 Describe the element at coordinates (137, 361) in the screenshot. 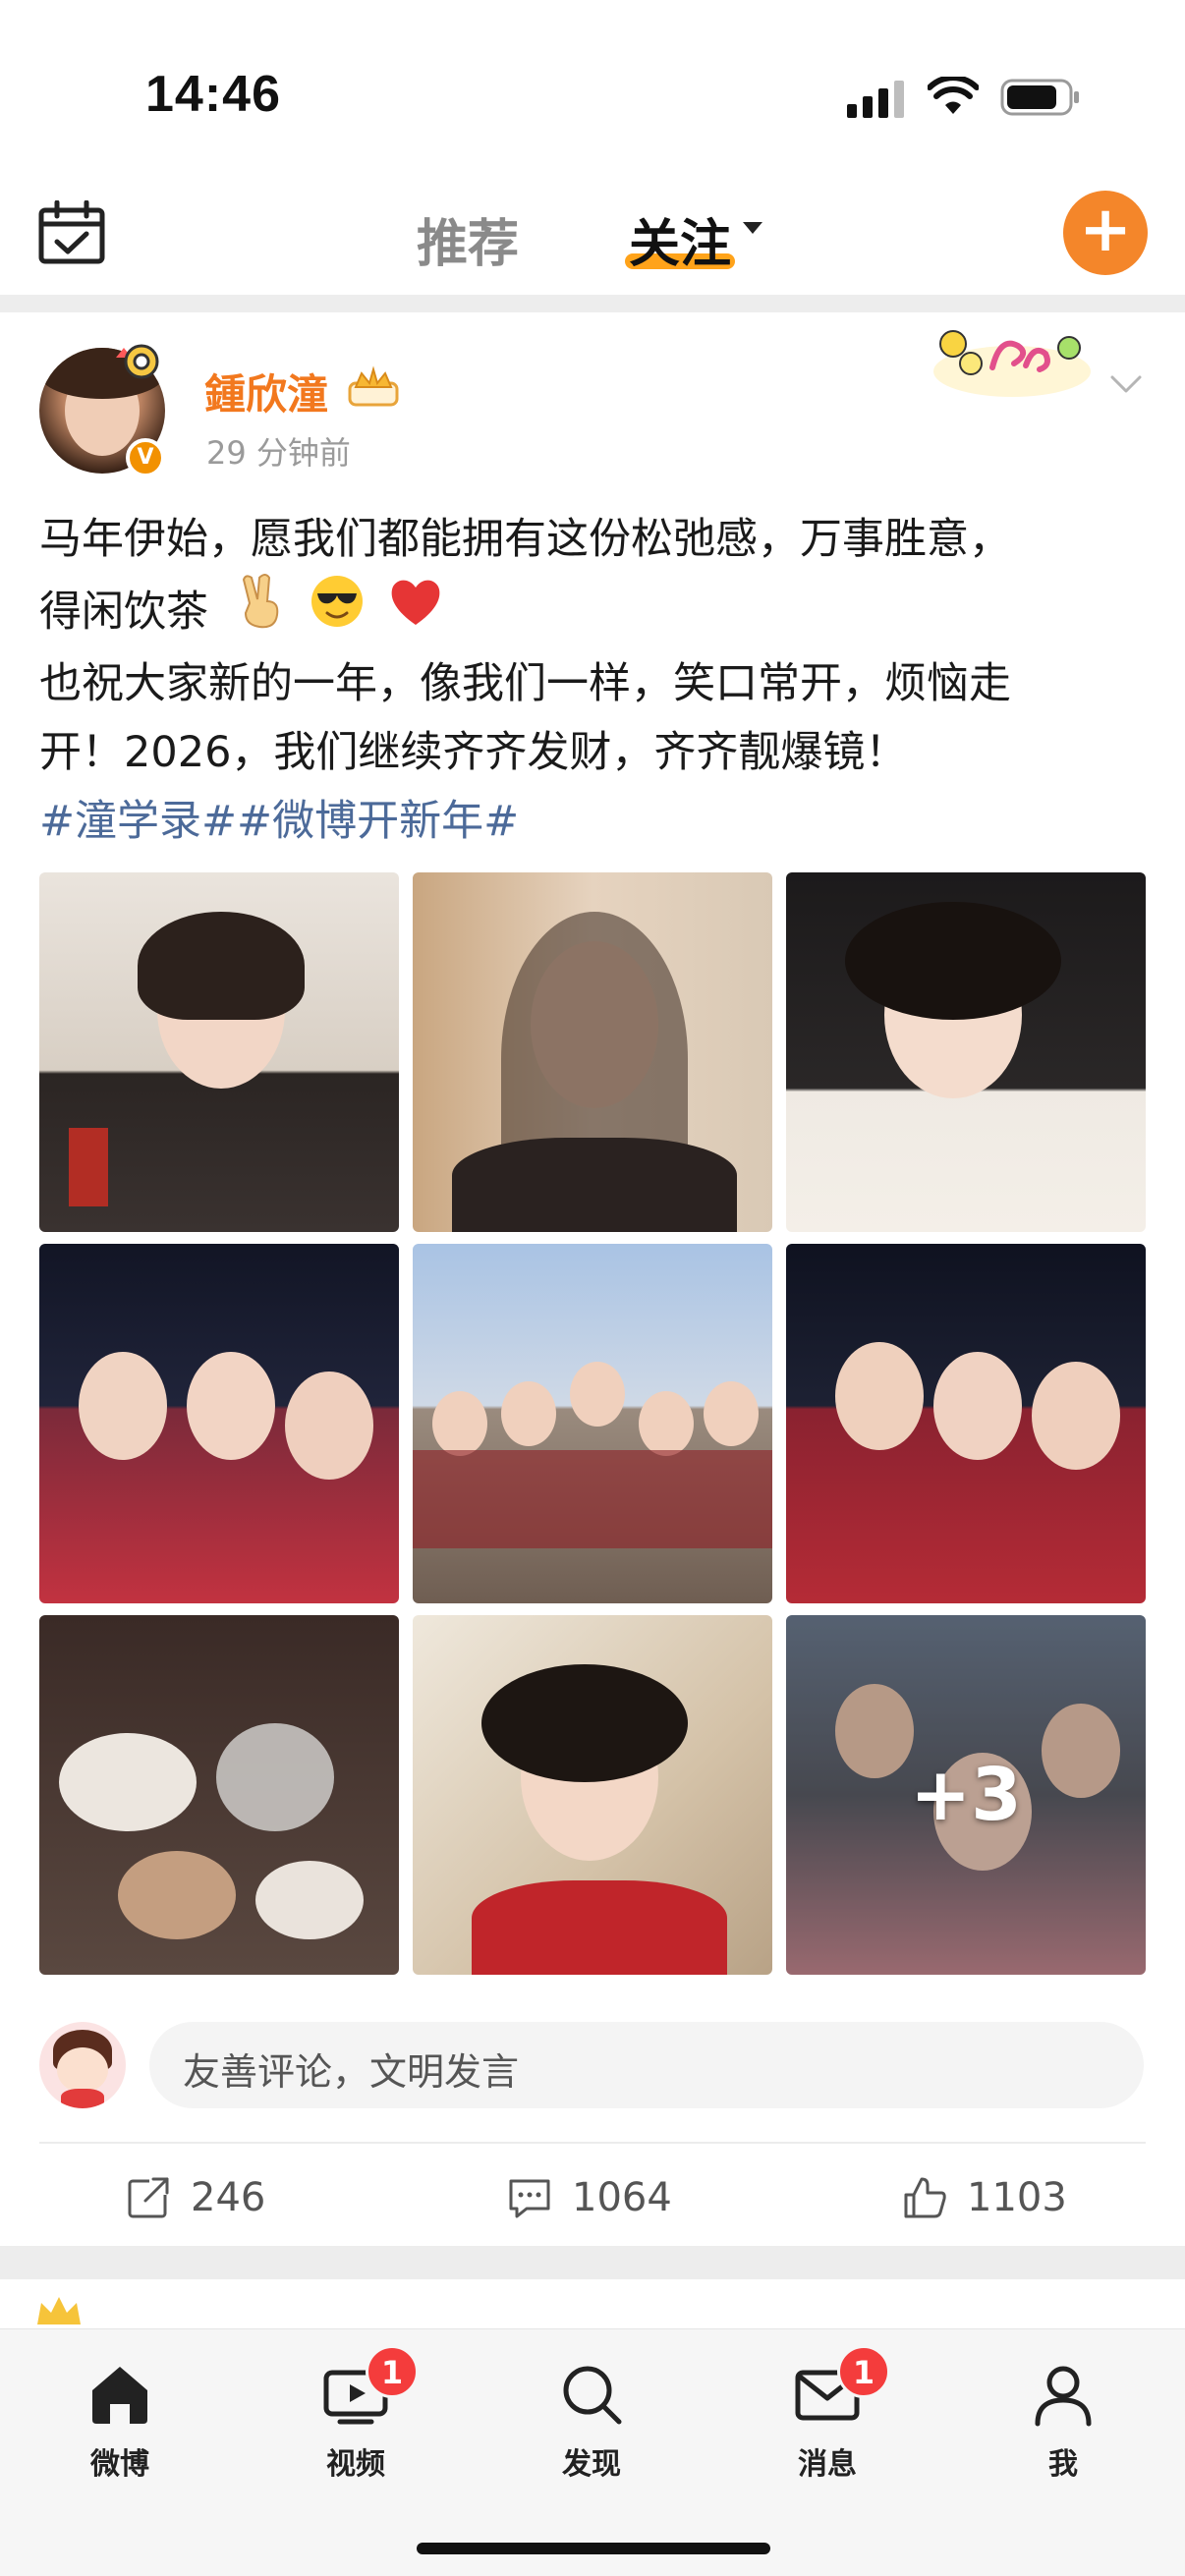

I see `avatar-camera-decoration-icon` at that location.